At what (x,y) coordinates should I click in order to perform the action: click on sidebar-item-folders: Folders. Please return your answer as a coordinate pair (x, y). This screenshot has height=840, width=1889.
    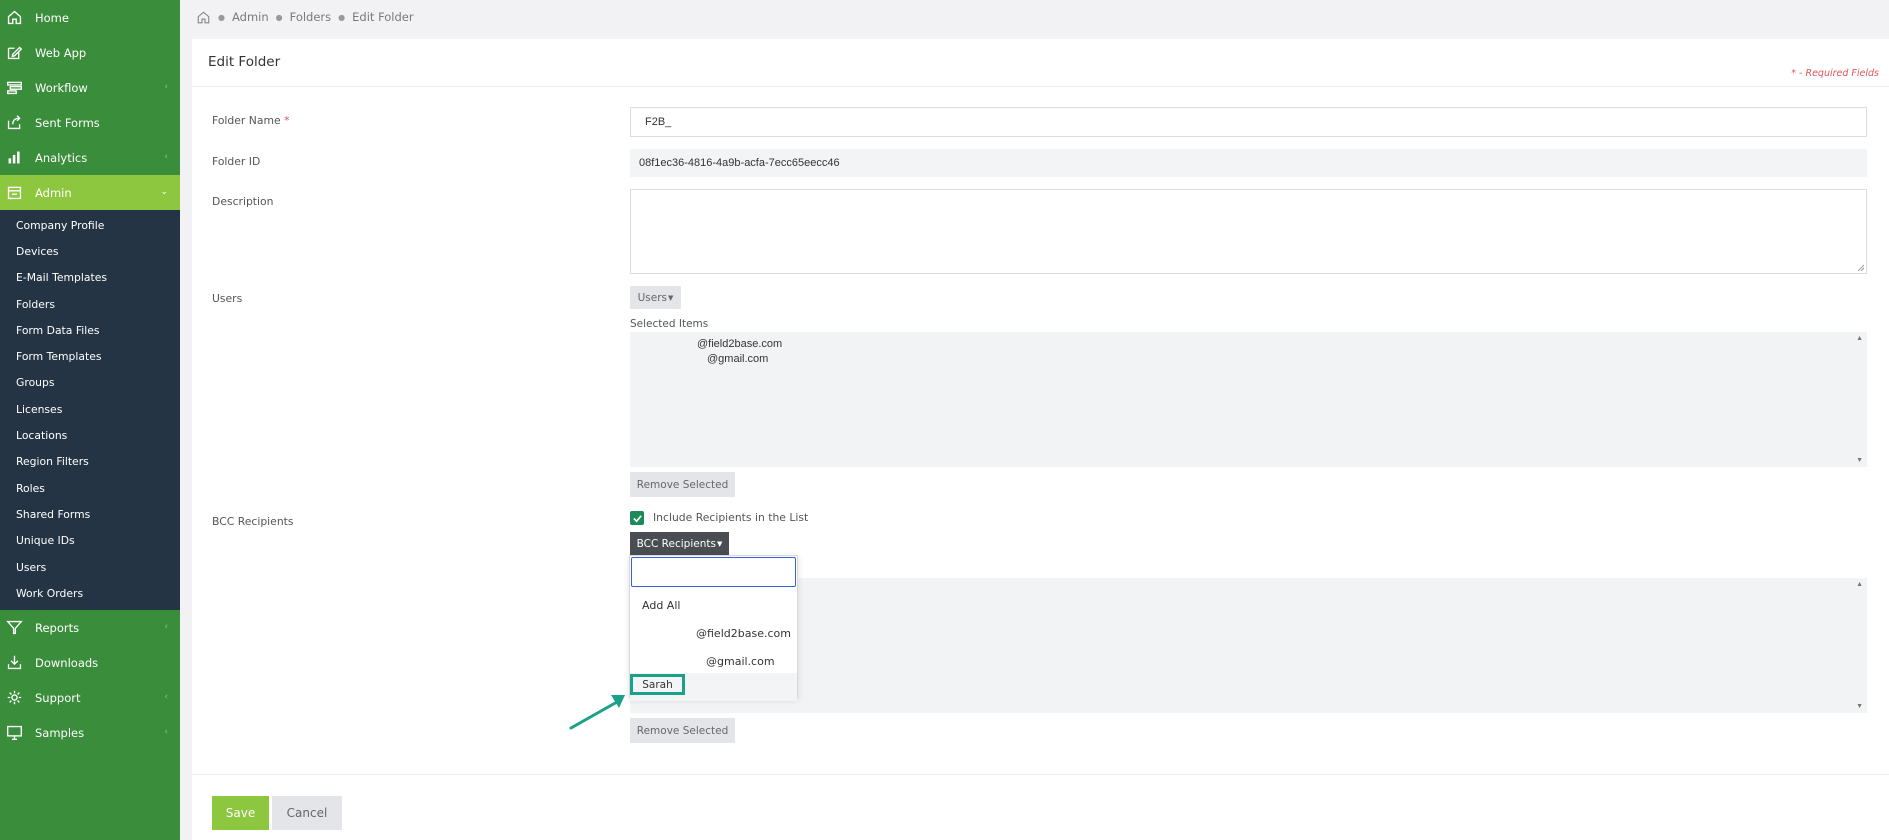
    Looking at the image, I should click on (90, 304).